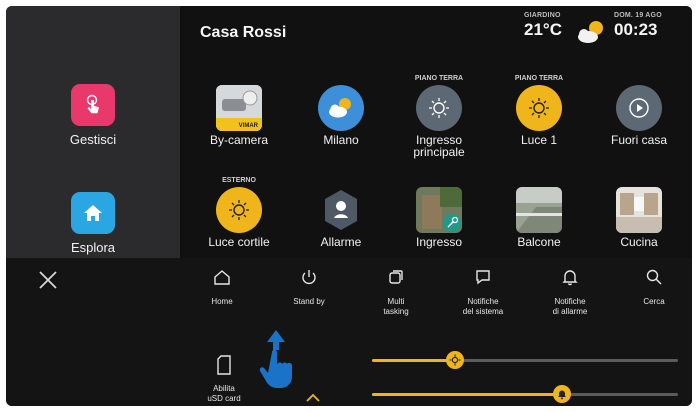 The height and width of the screenshot is (412, 698). I want to click on volume-fill, so click(467, 394).